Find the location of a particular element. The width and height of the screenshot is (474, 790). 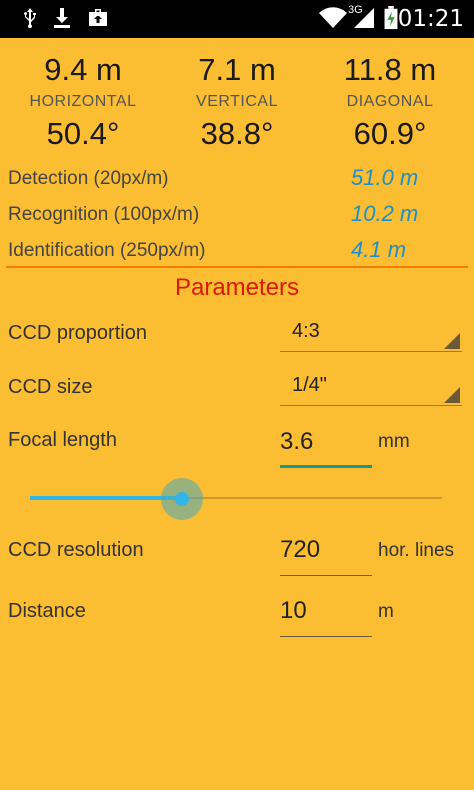

distance-input: 10 is located at coordinates (326, 615).